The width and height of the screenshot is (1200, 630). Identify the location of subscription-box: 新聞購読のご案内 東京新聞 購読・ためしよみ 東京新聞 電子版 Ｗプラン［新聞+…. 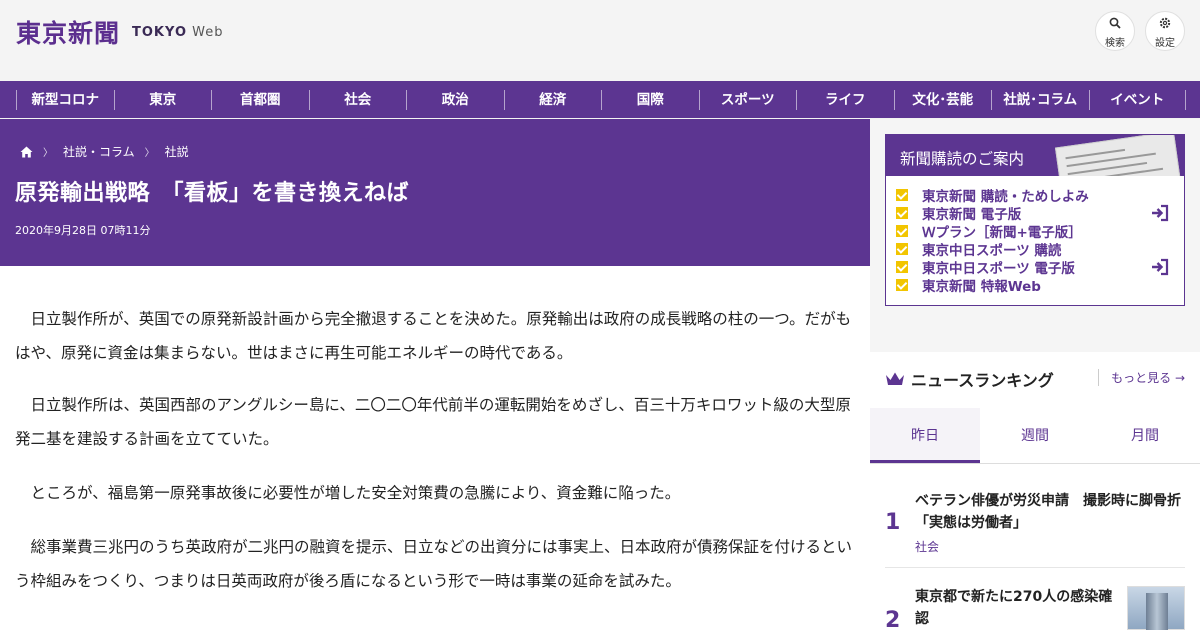
(1035, 220).